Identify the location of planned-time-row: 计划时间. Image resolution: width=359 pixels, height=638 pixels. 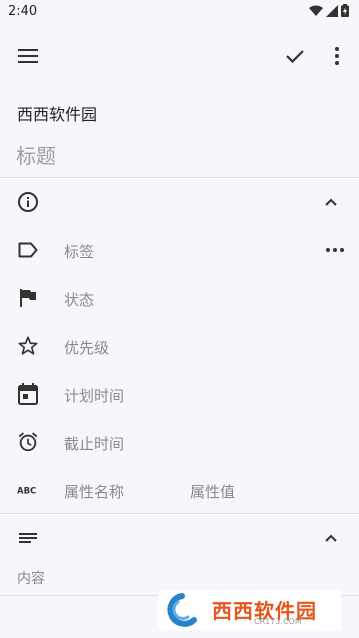
(179, 394).